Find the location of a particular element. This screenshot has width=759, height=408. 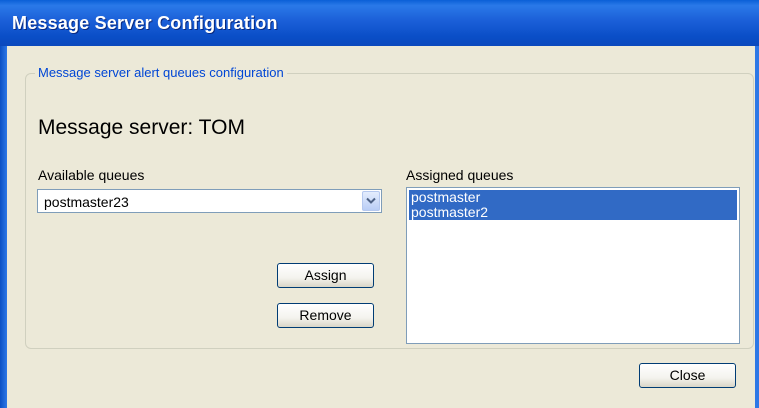

available-queues-dropdown: postmaster23 is located at coordinates (209, 201).